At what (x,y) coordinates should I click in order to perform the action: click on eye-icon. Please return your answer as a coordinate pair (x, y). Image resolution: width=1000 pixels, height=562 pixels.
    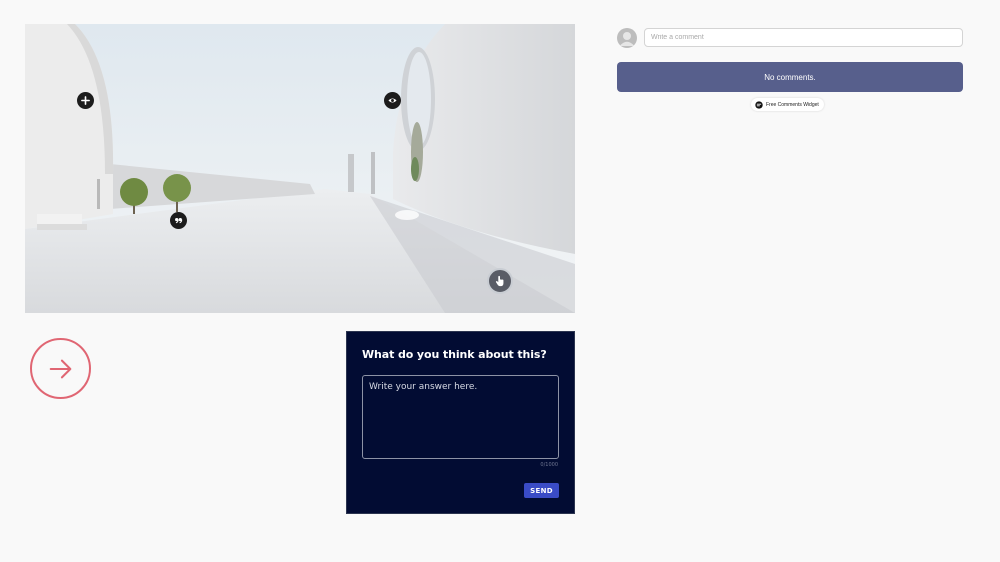
    Looking at the image, I should click on (392, 100).